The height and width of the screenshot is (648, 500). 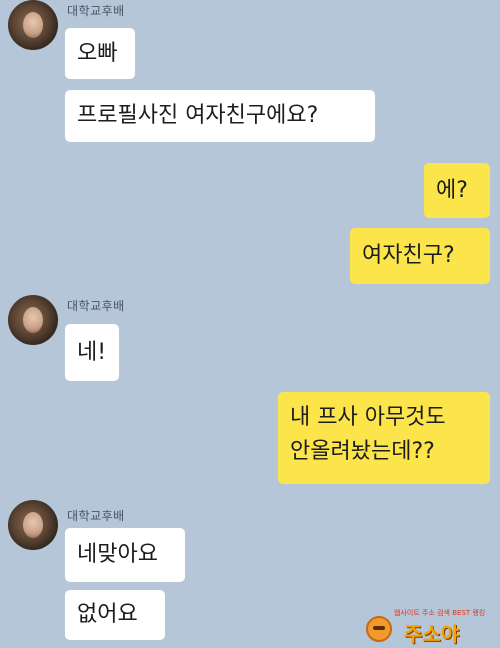 I want to click on message-text: 없어요, so click(x=107, y=614).